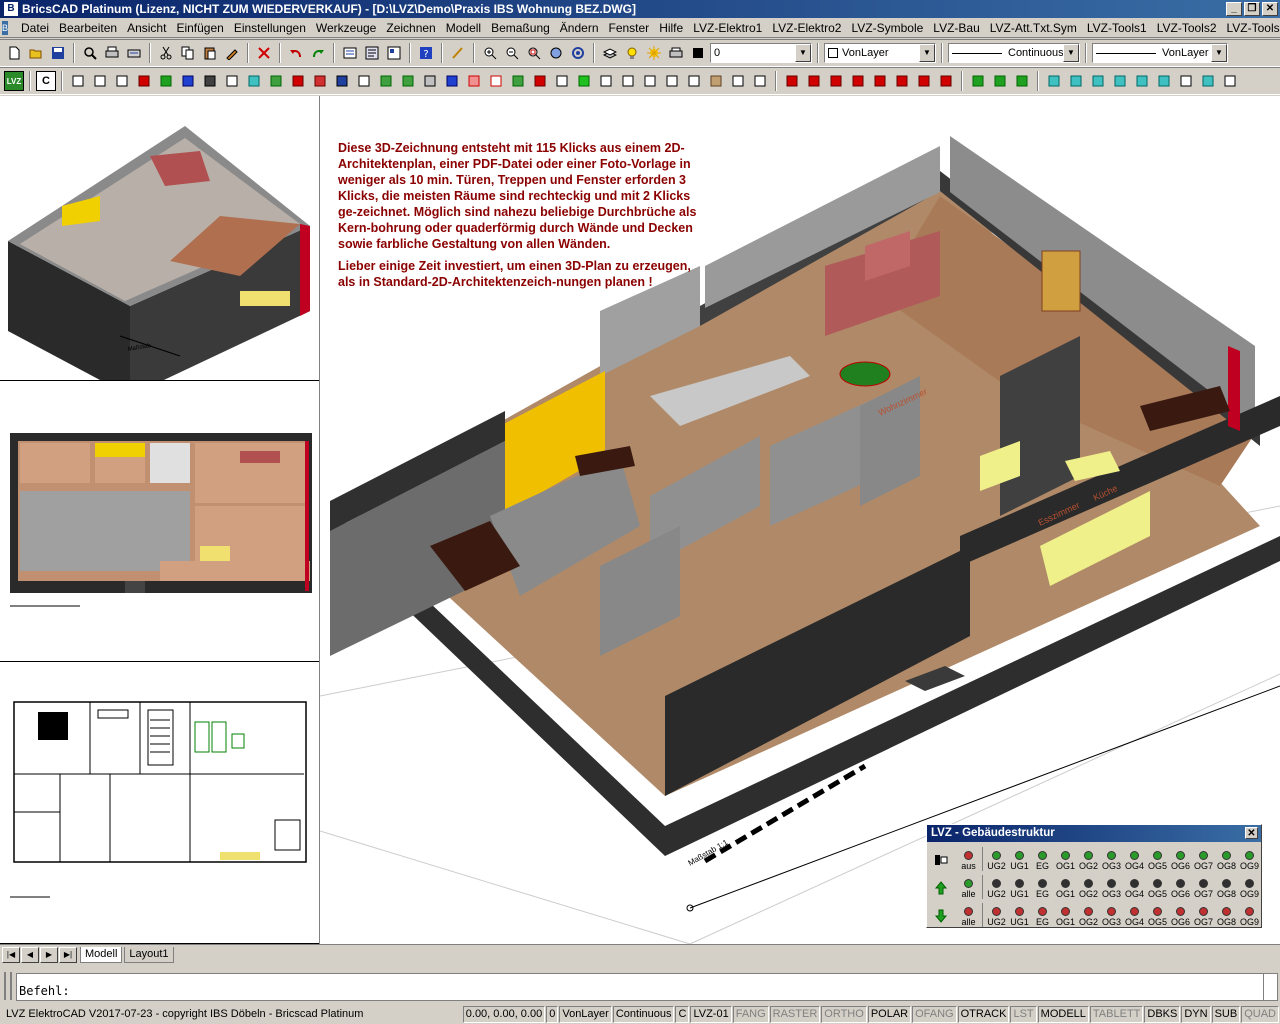 The height and width of the screenshot is (1024, 1280). What do you see at coordinates (671, 28) in the screenshot?
I see `menu-item: Hilfe` at bounding box center [671, 28].